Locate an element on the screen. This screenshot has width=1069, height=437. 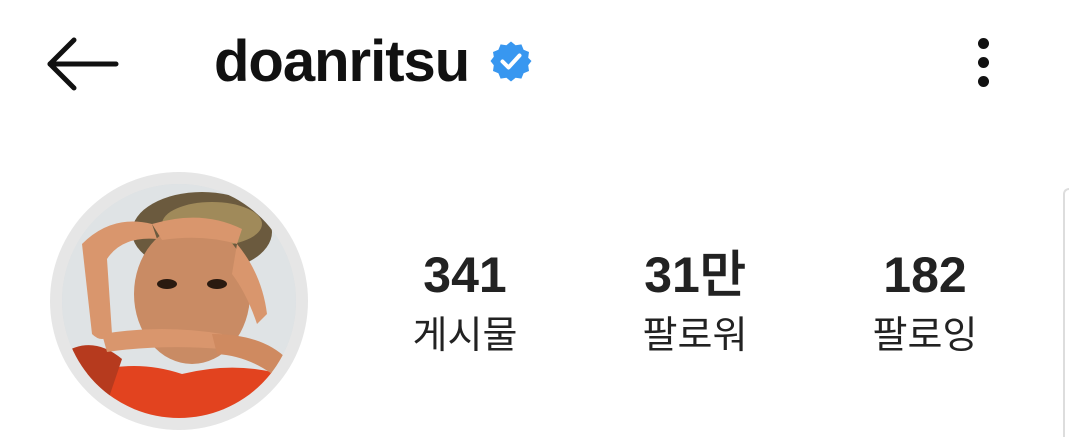
side-panel-edge is located at coordinates (1066, 312).